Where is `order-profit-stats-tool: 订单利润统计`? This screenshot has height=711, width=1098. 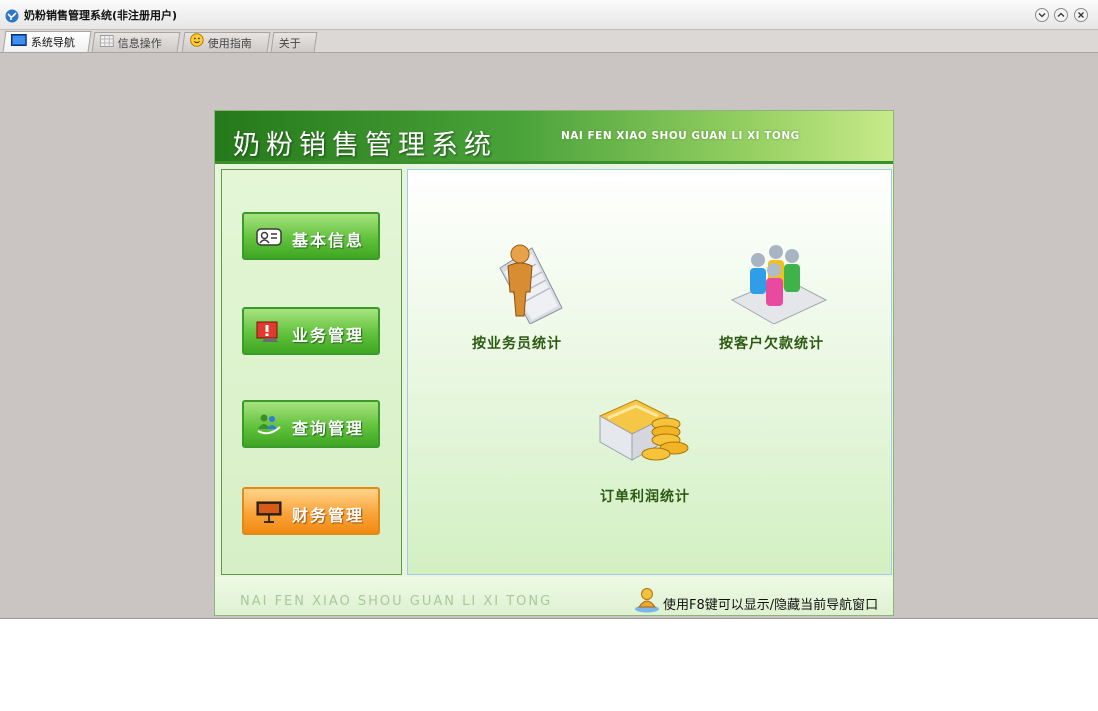
order-profit-stats-tool: 订单利润统计 is located at coordinates (648, 456).